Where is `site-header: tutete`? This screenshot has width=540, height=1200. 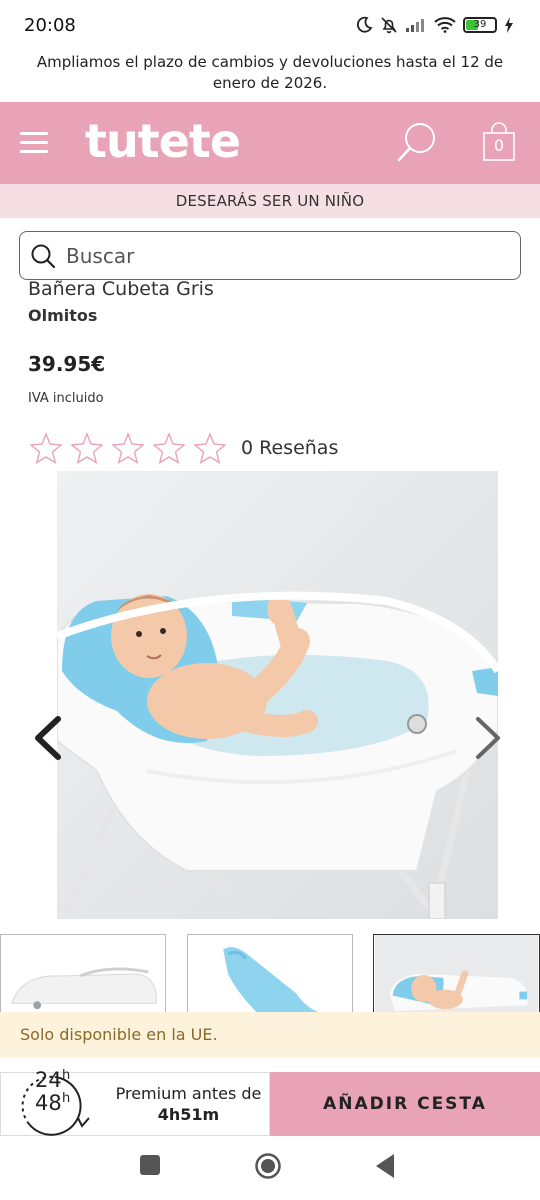 site-header: tutete is located at coordinates (270, 143).